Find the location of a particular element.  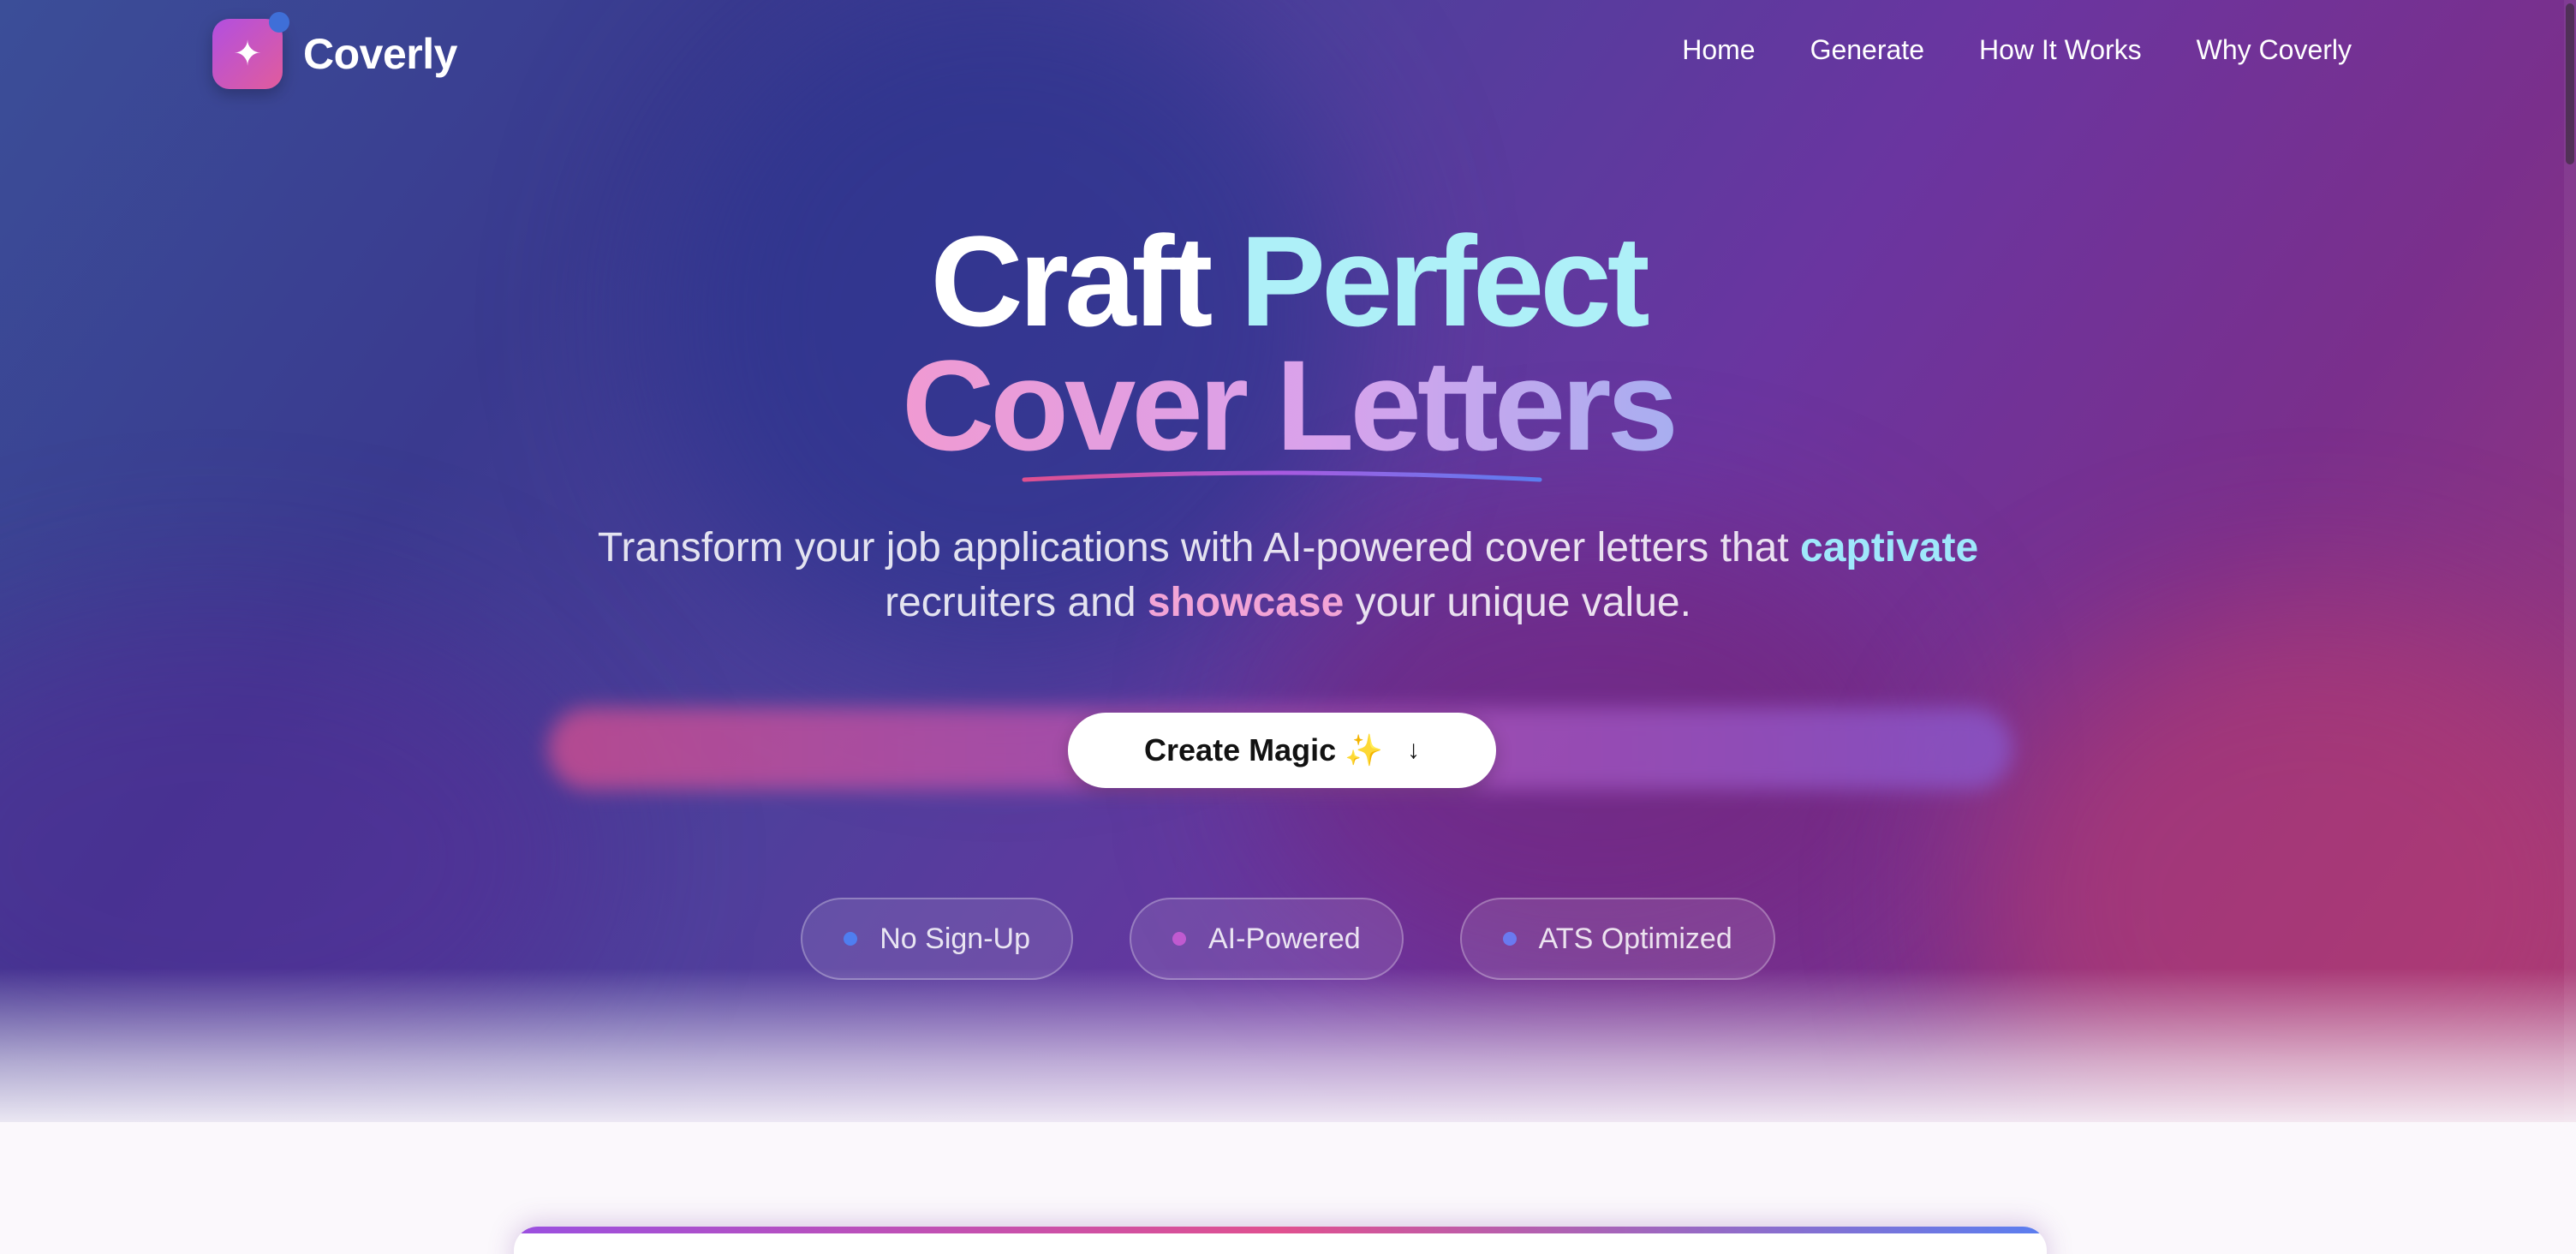

subtitle-text-2: recruiters and is located at coordinates (1016, 602).